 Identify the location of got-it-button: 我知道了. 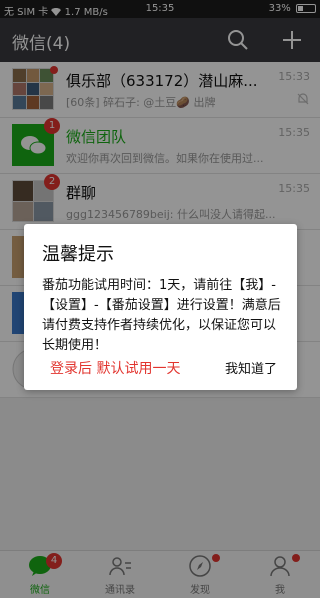
(251, 367).